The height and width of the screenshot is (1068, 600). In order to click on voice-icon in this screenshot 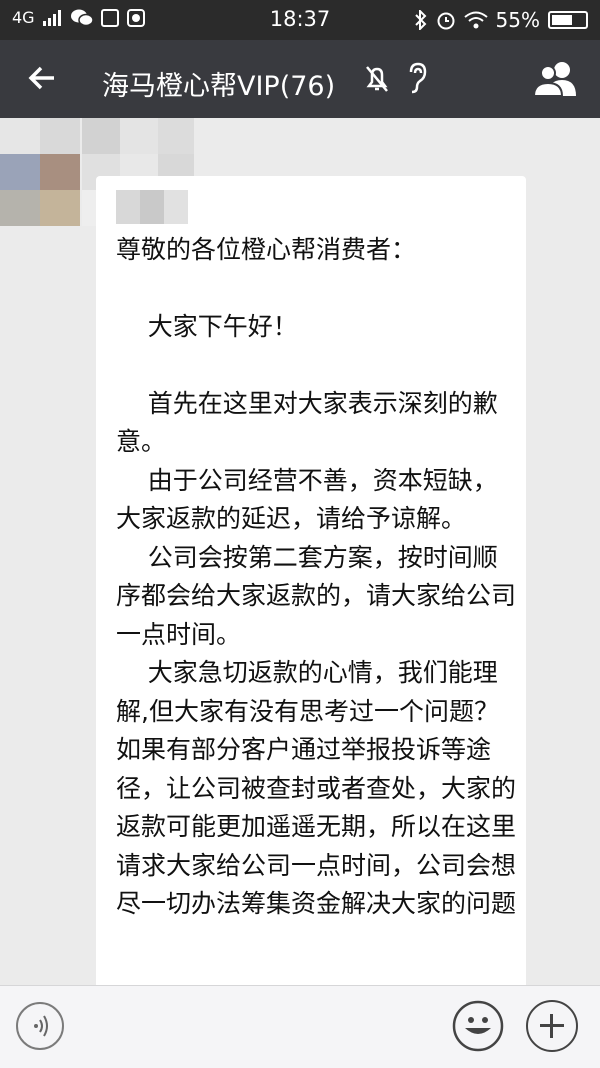, I will do `click(40, 1026)`.